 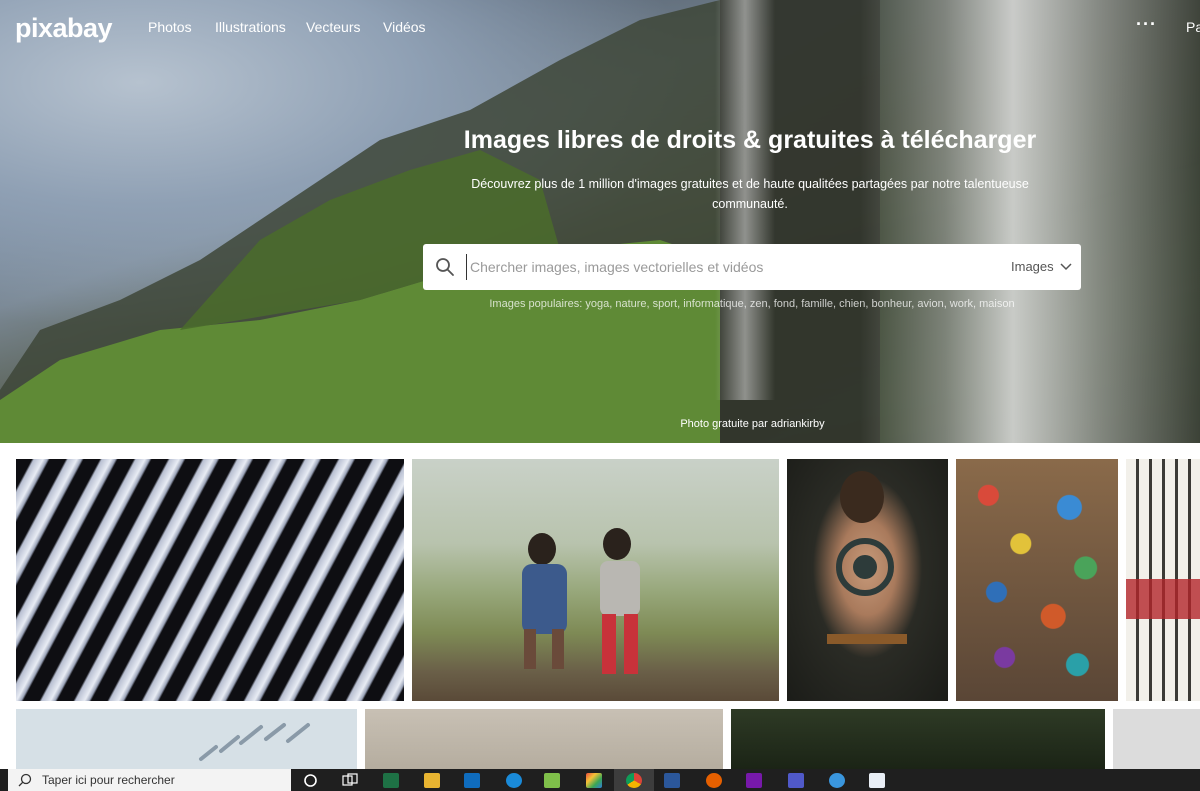 What do you see at coordinates (391, 780) in the screenshot?
I see `excel-icon` at bounding box center [391, 780].